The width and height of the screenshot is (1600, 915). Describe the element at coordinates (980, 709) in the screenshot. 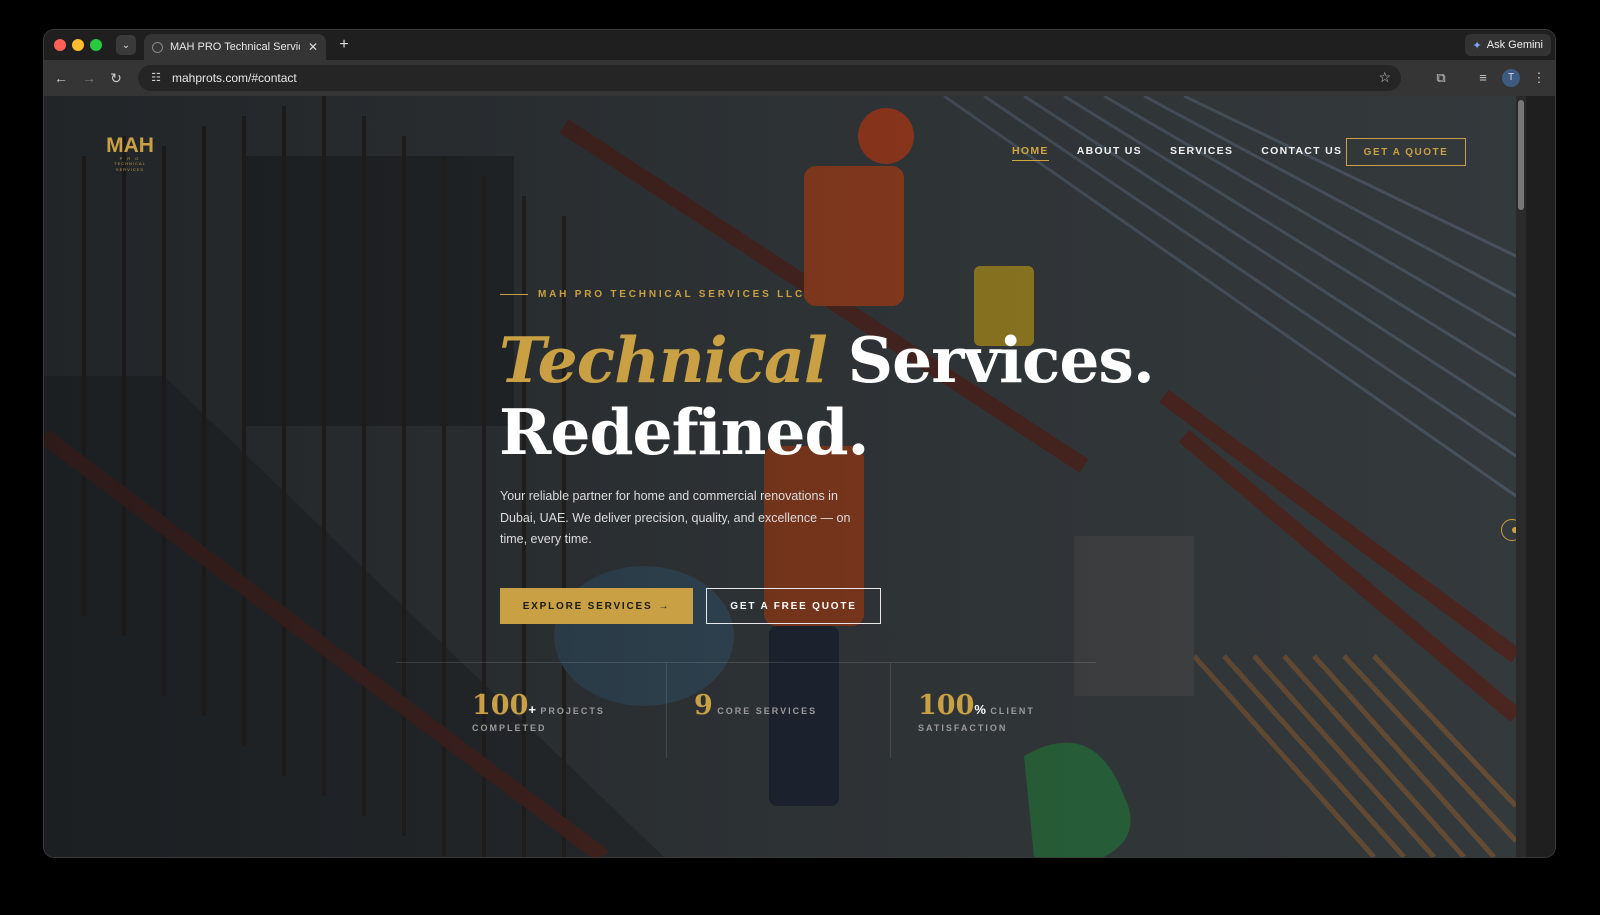

I see `stat-suffix: %` at that location.